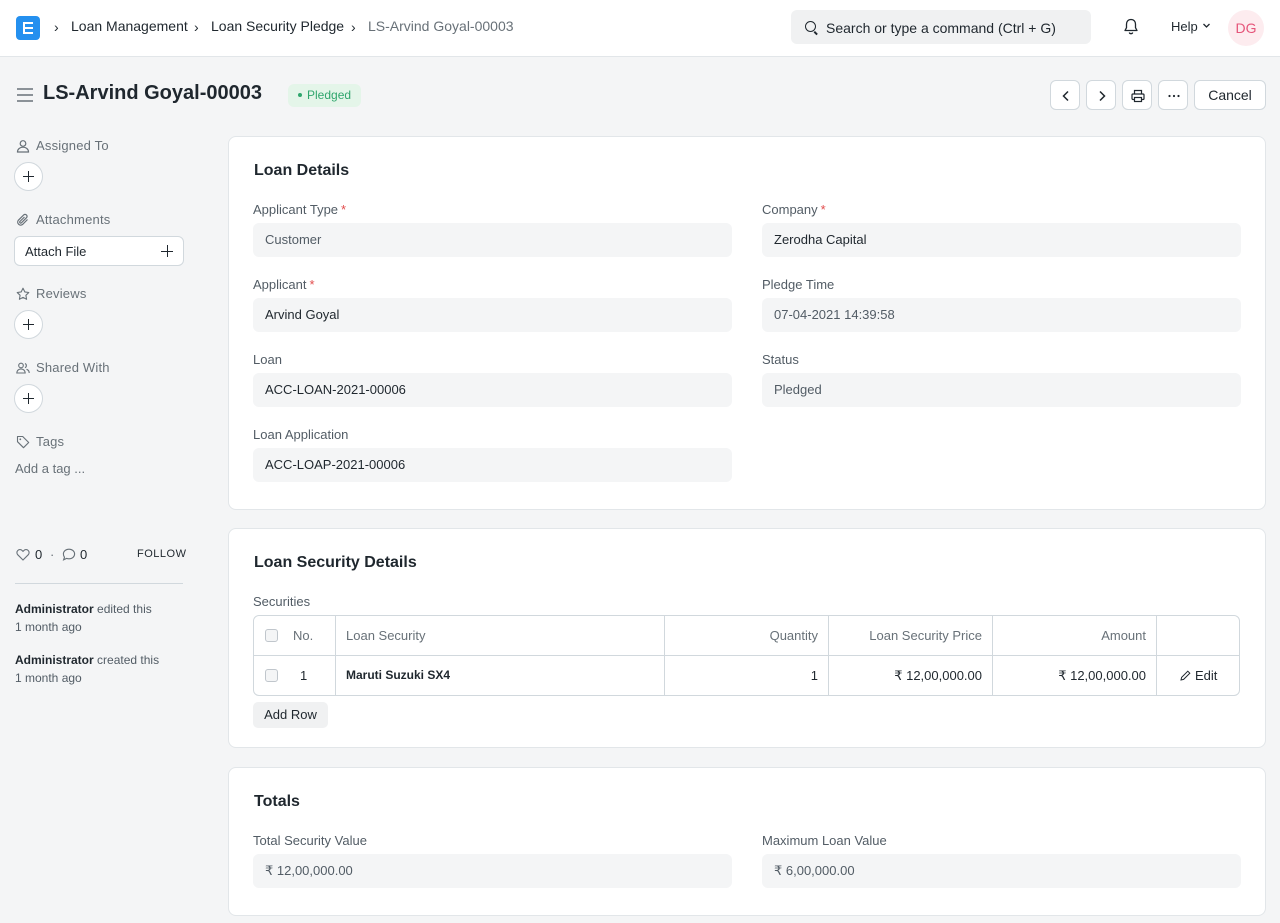  What do you see at coordinates (304, 675) in the screenshot?
I see `row-number: 1` at bounding box center [304, 675].